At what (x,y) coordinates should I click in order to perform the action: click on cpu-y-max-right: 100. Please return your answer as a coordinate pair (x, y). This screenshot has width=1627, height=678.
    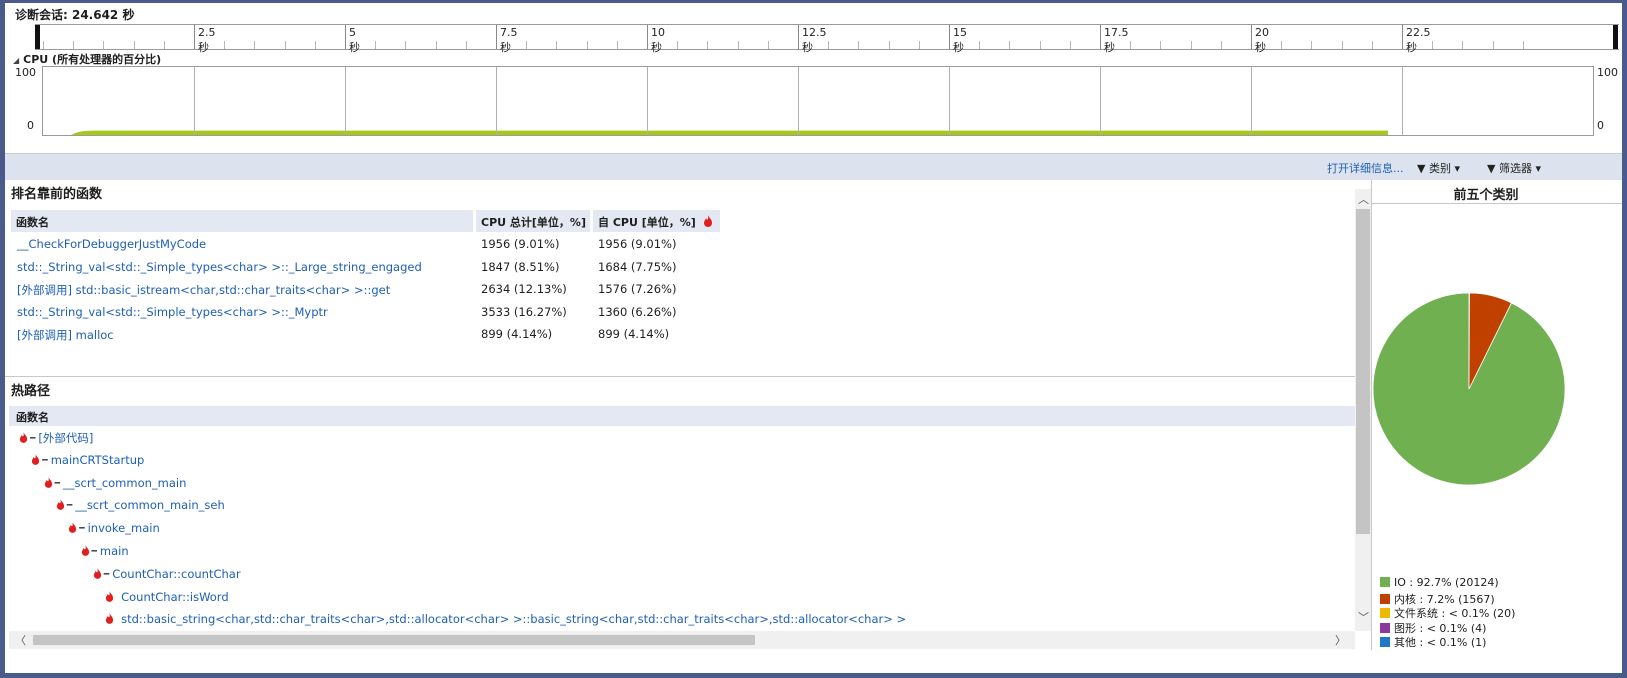
    Looking at the image, I should click on (1607, 72).